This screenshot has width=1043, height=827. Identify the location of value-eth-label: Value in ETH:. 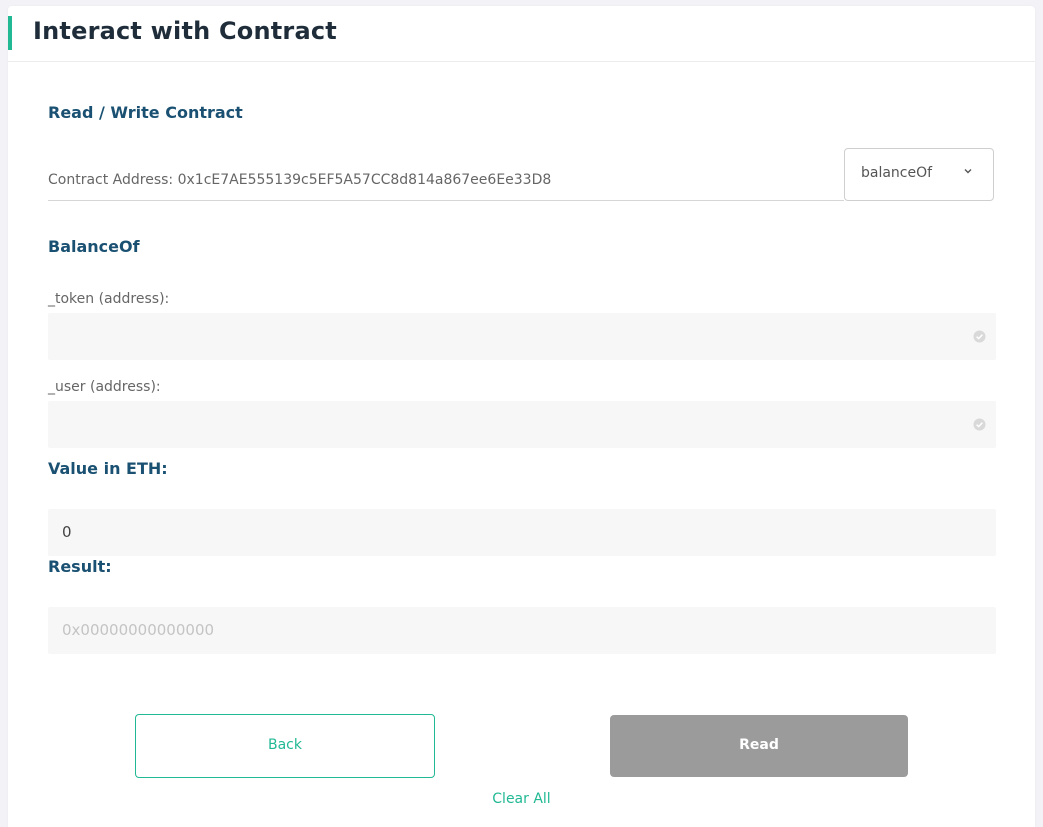
(108, 468).